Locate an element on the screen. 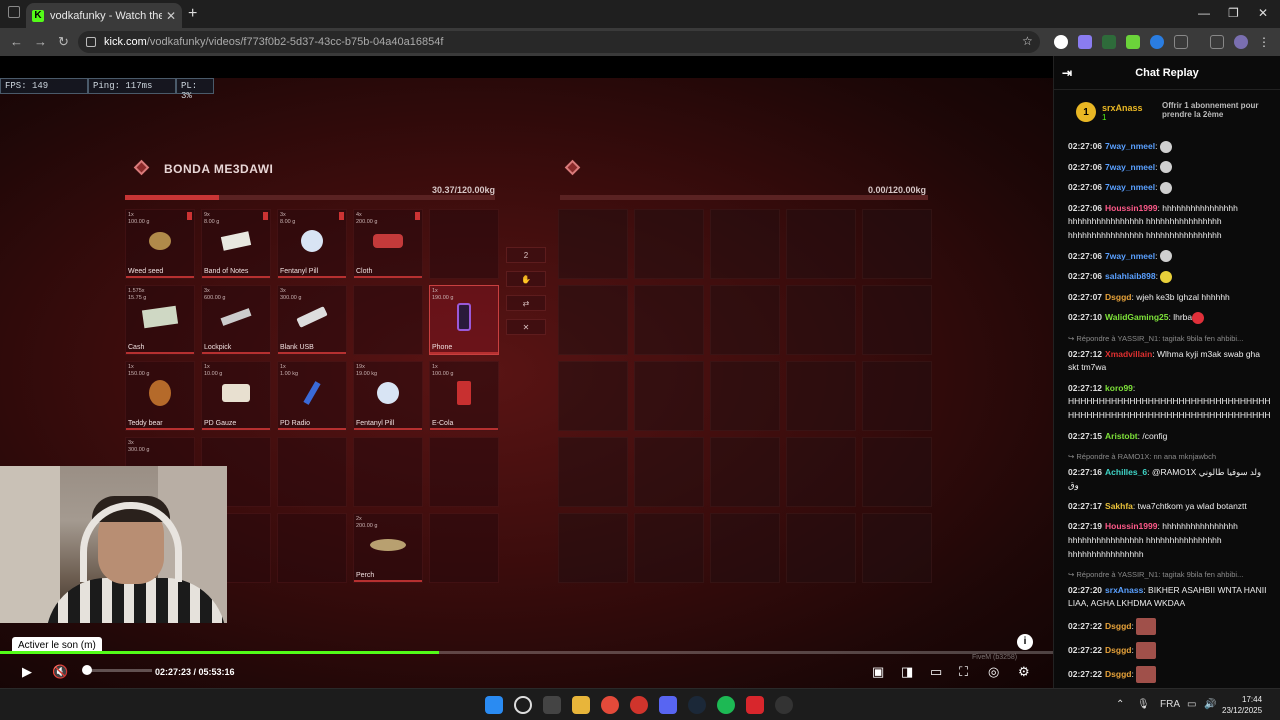  inventory-slot: 4x 200.00 g Cloth is located at coordinates (388, 244).